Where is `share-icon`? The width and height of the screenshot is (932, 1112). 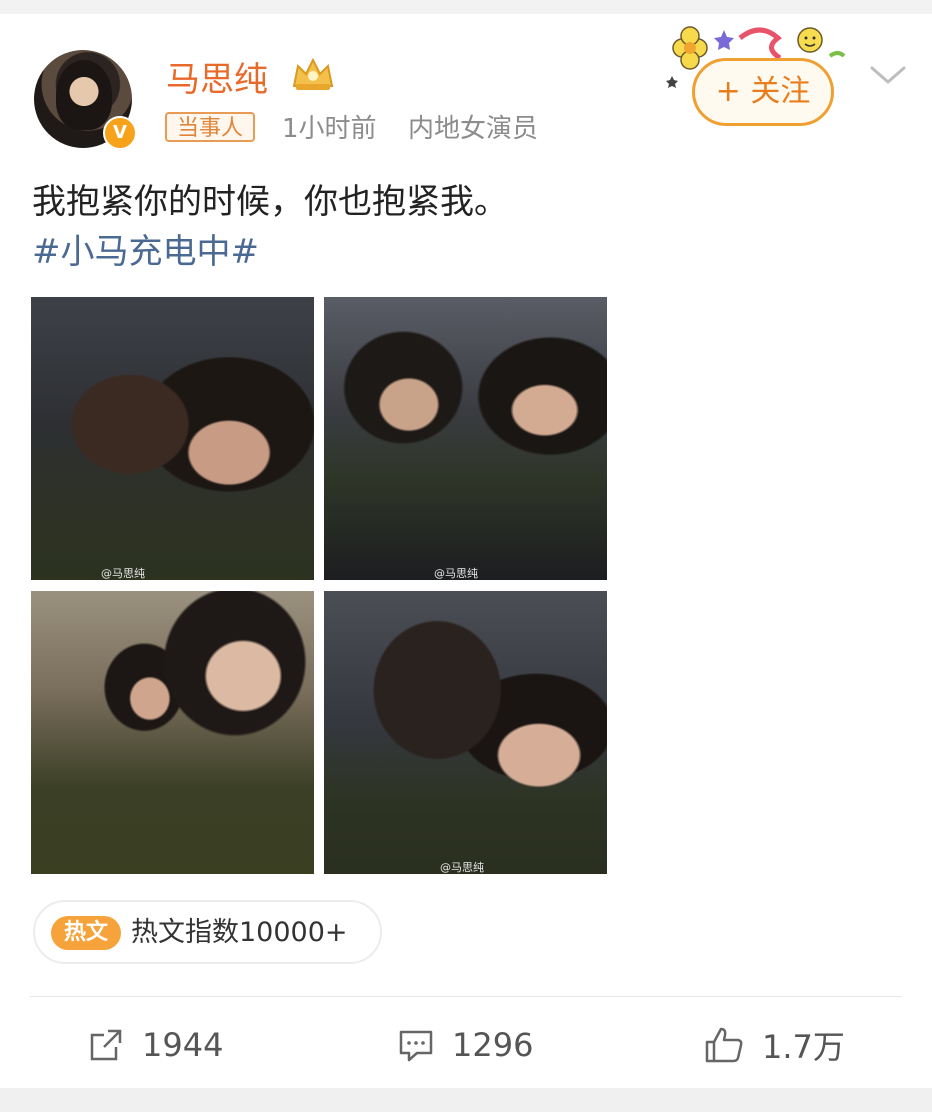
share-icon is located at coordinates (106, 1045).